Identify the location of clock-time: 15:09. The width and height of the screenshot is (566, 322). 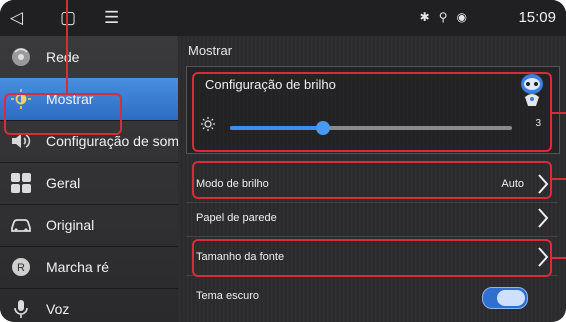
(537, 17).